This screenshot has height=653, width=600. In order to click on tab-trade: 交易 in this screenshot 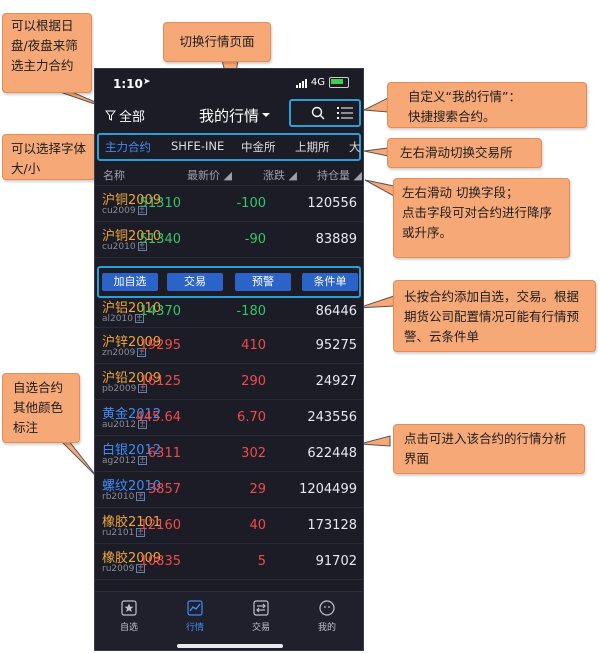, I will do `click(261, 615)`.